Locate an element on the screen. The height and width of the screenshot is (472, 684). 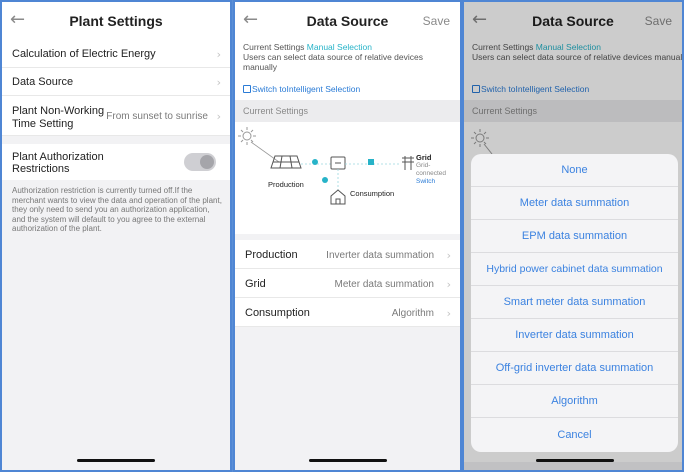
switch-intelligent-link: Switch toIntelligent Selection is located at coordinates (301, 89).